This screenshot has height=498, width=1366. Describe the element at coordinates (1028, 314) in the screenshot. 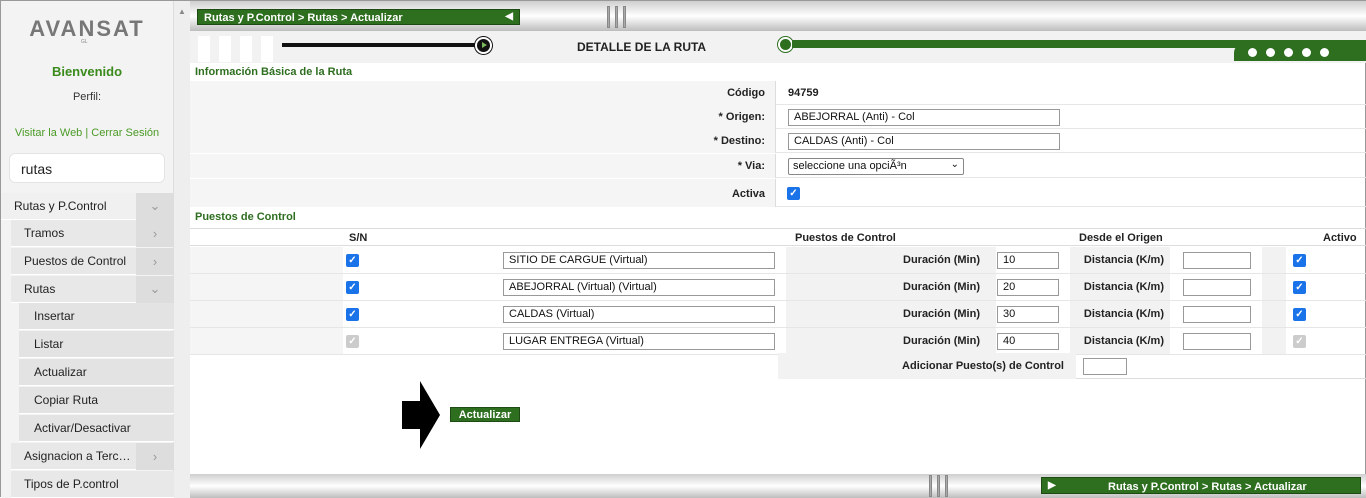

I see `duracion-input: 30` at that location.